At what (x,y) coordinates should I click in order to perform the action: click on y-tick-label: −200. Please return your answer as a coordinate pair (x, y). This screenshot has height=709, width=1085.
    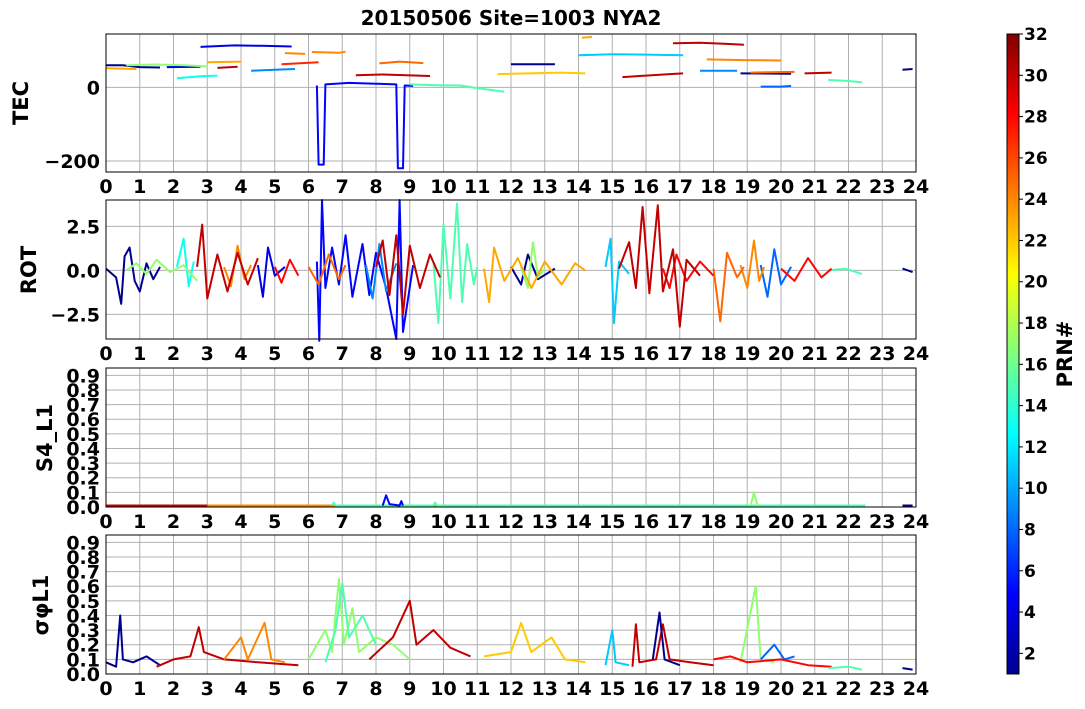
    Looking at the image, I should click on (72, 162).